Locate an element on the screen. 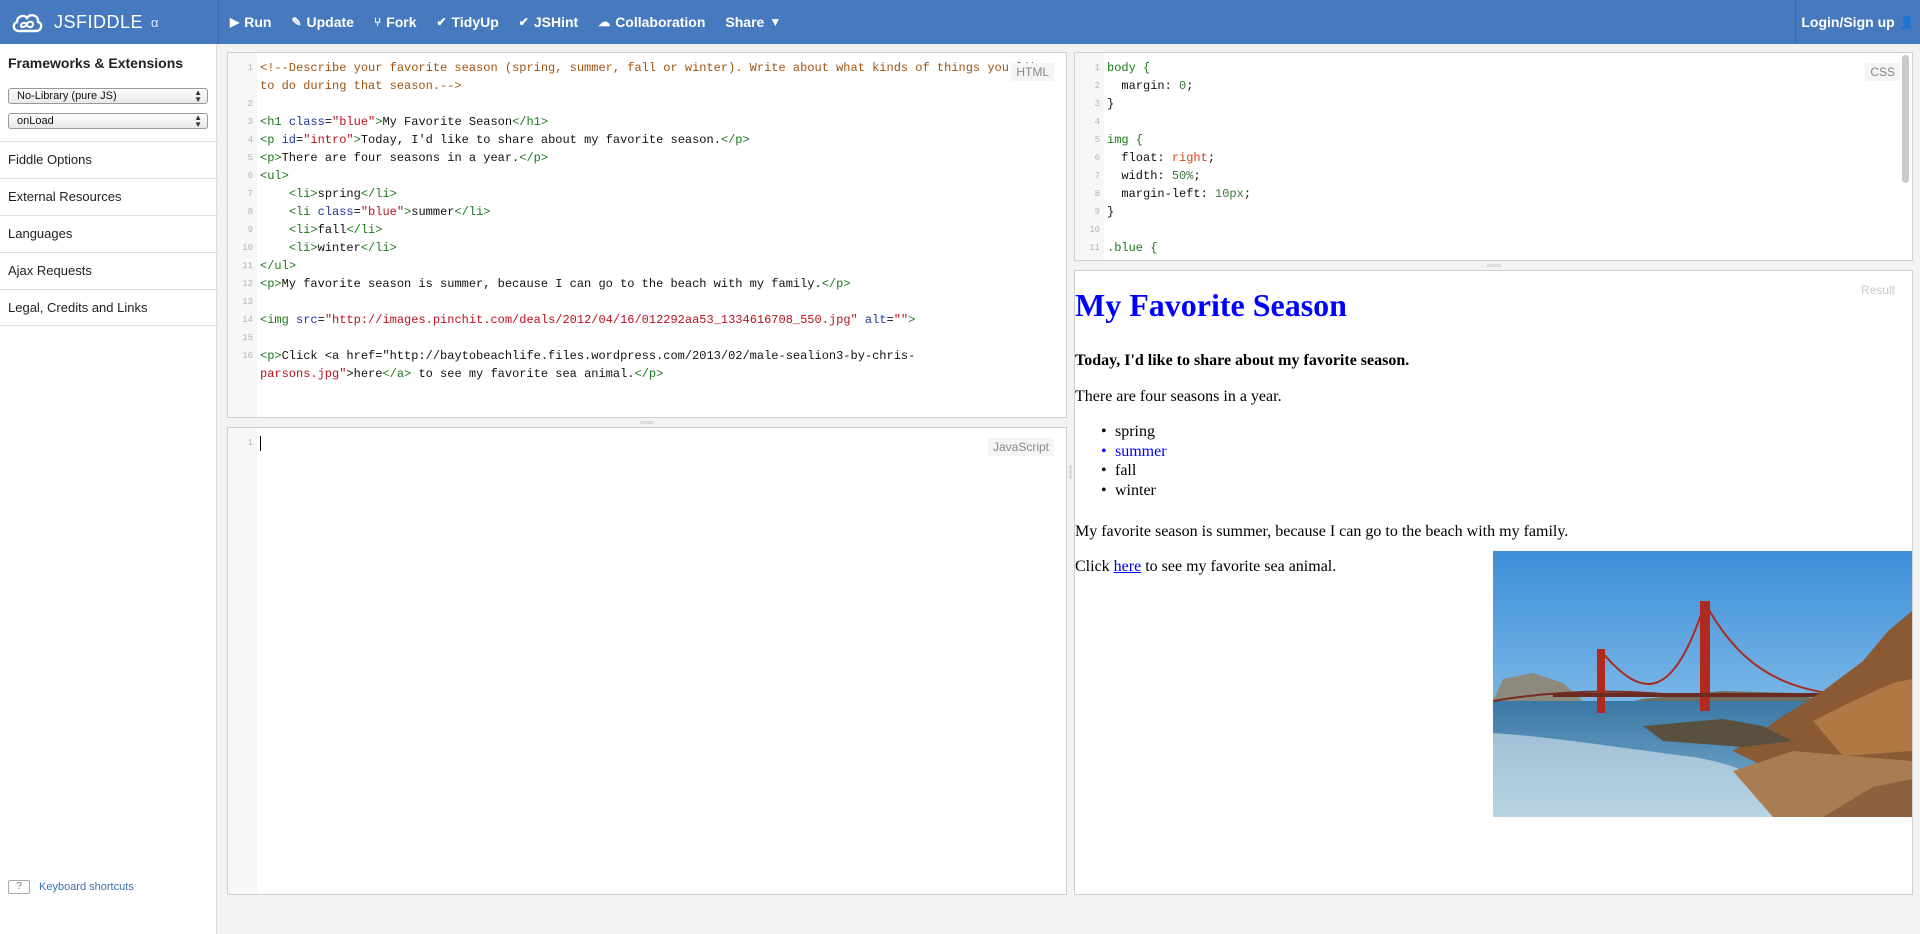 This screenshot has height=934, width=1920. share-button: Share ▼ is located at coordinates (753, 22).